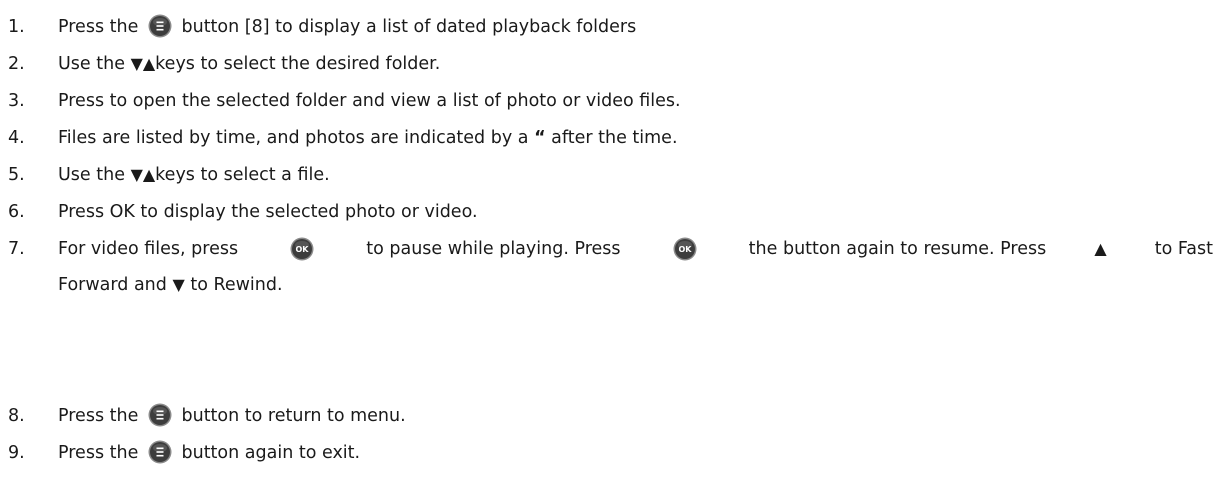  I want to click on step-text-segment: the button again to resume. Press, so click(897, 249).